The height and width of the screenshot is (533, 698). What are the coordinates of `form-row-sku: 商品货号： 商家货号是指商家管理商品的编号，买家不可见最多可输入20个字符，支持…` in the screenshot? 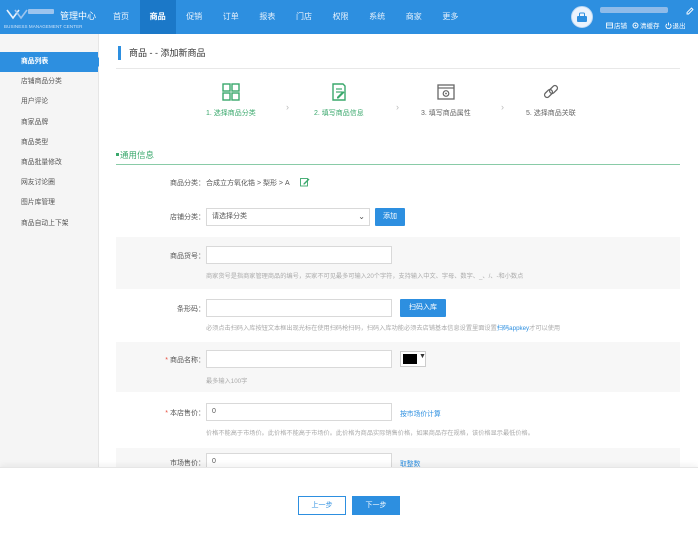 It's located at (398, 263).